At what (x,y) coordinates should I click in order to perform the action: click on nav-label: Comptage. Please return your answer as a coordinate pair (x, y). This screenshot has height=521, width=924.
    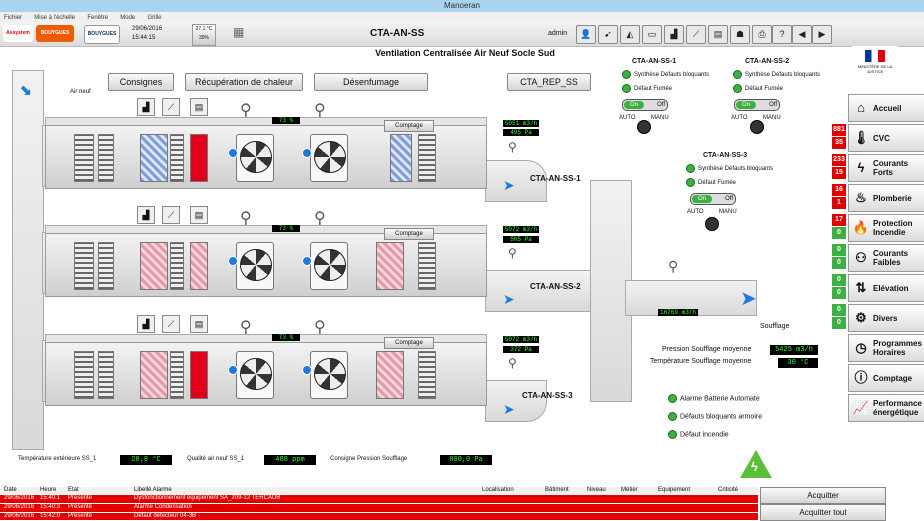
    Looking at the image, I should click on (893, 378).